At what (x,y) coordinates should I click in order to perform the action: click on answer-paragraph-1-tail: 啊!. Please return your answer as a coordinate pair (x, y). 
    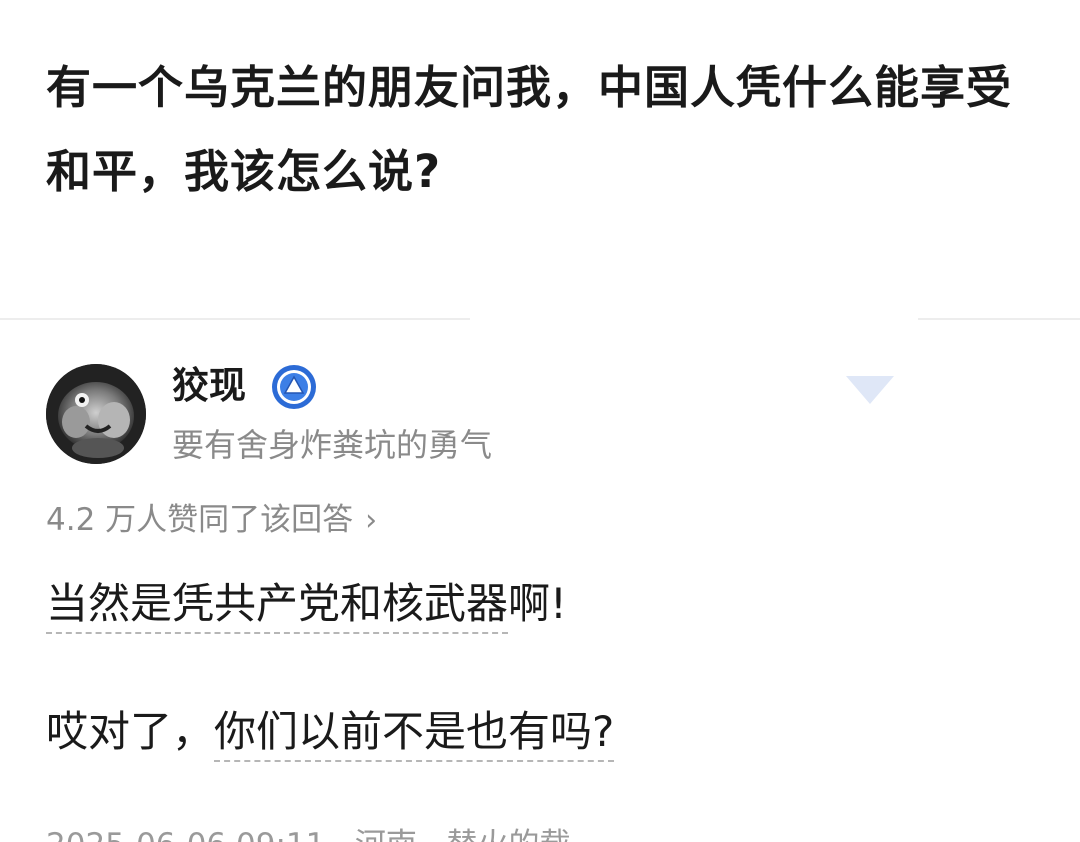
    Looking at the image, I should click on (537, 603).